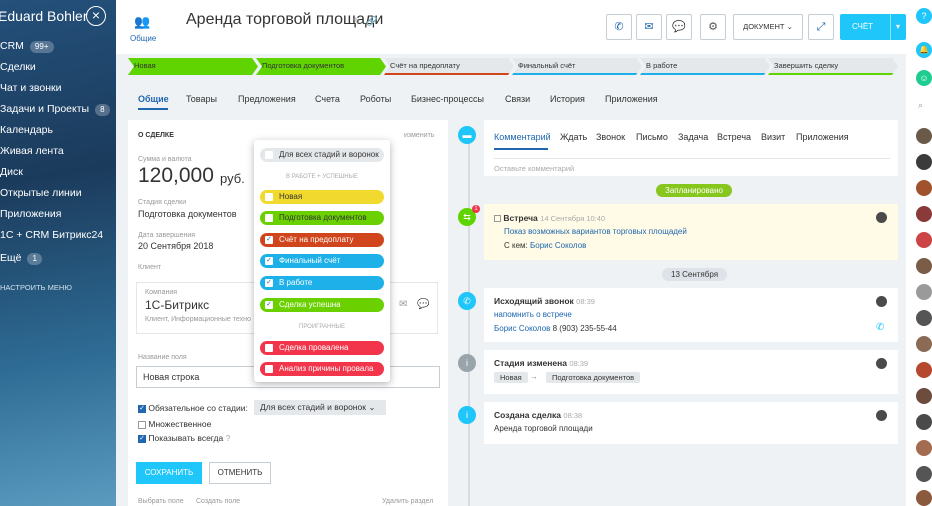  Describe the element at coordinates (320, 407) in the screenshot. I see `required-stage-select: Для всех стадий и воронок ⌄` at that location.